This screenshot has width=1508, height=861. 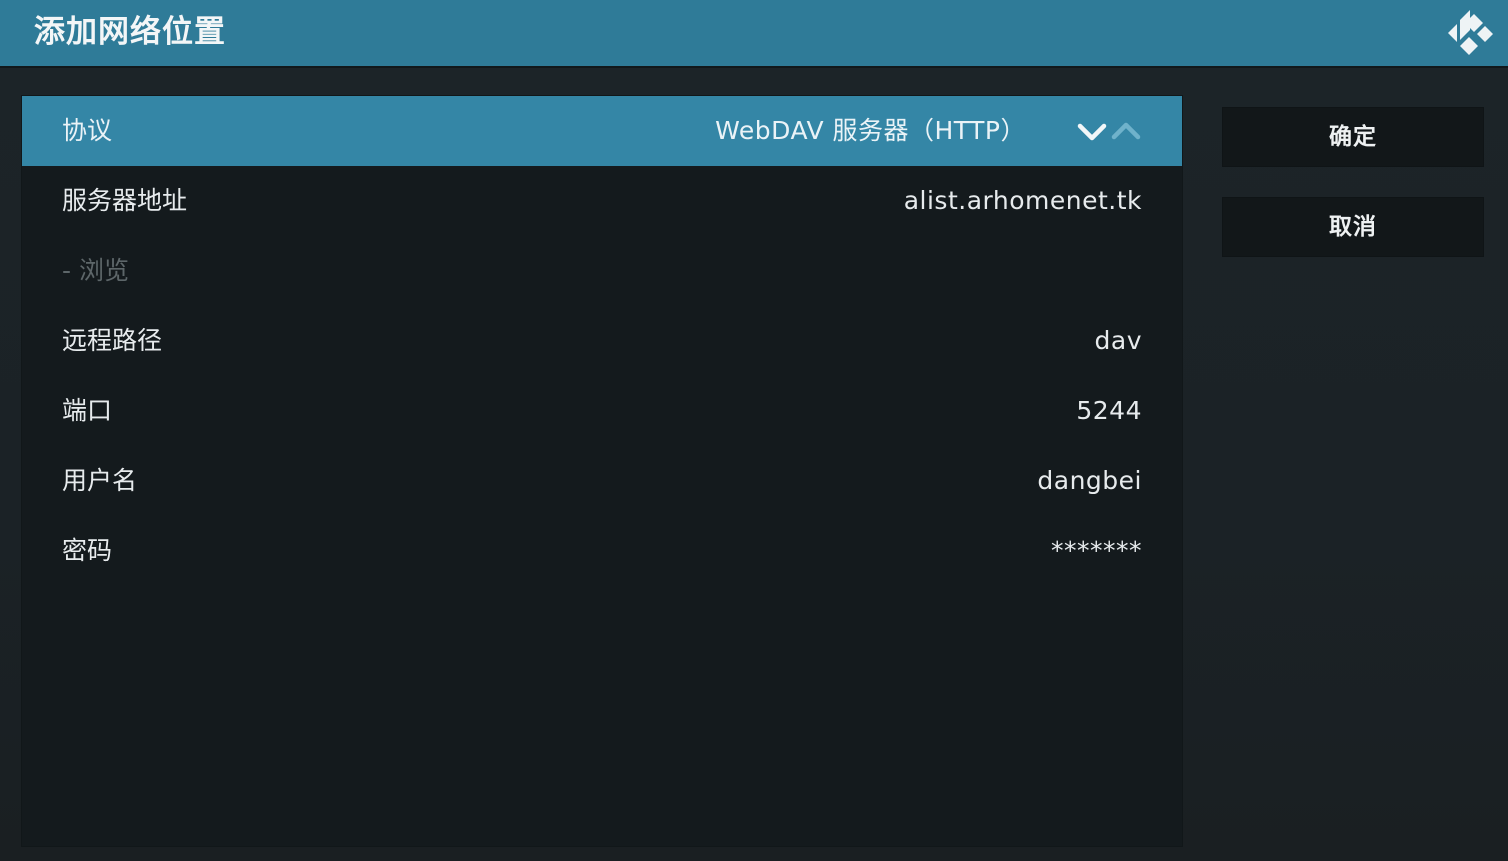 I want to click on chevron-down-icon, so click(x=1092, y=132).